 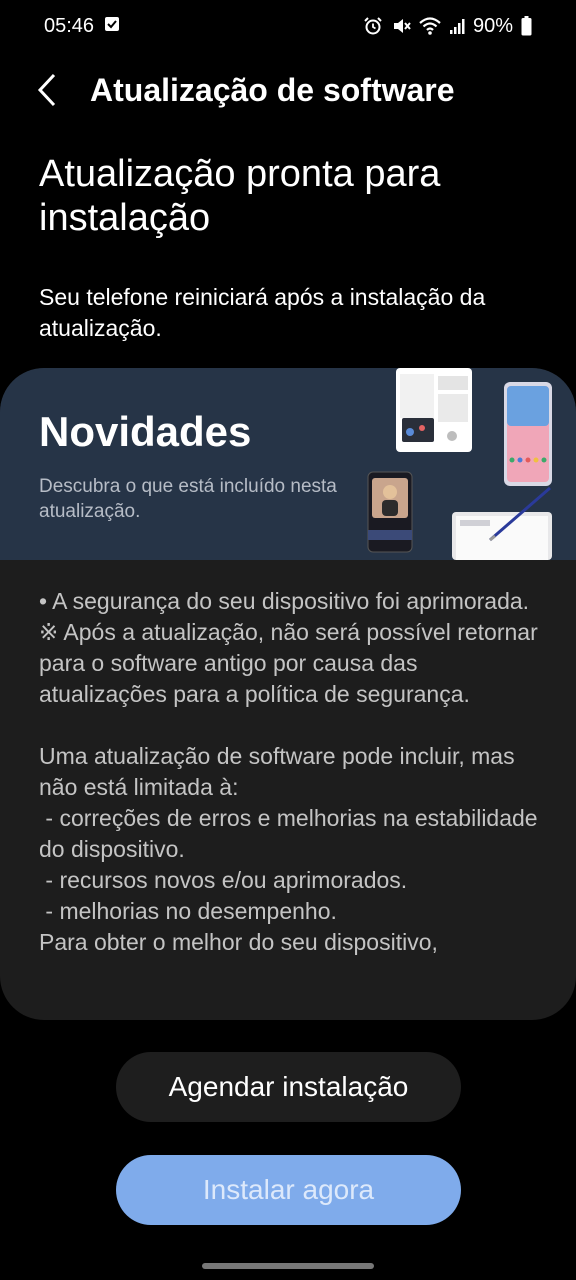 I want to click on update-ready-heading: Atualização pronta para instalação, so click(x=240, y=196).